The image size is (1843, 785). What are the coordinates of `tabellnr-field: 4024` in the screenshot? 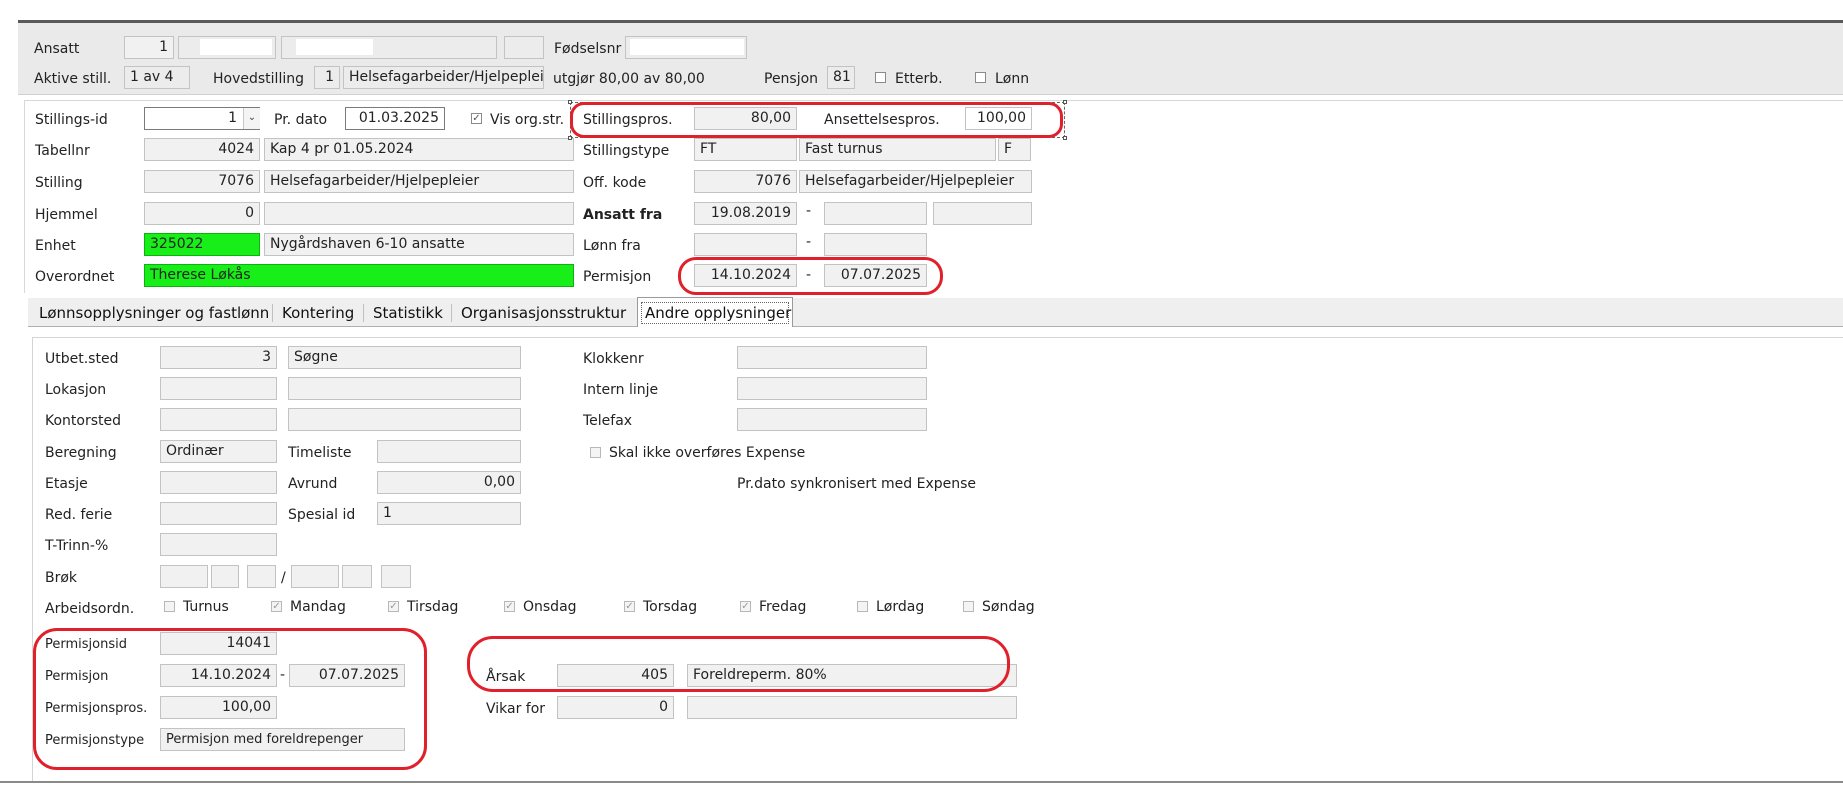 It's located at (202, 149).